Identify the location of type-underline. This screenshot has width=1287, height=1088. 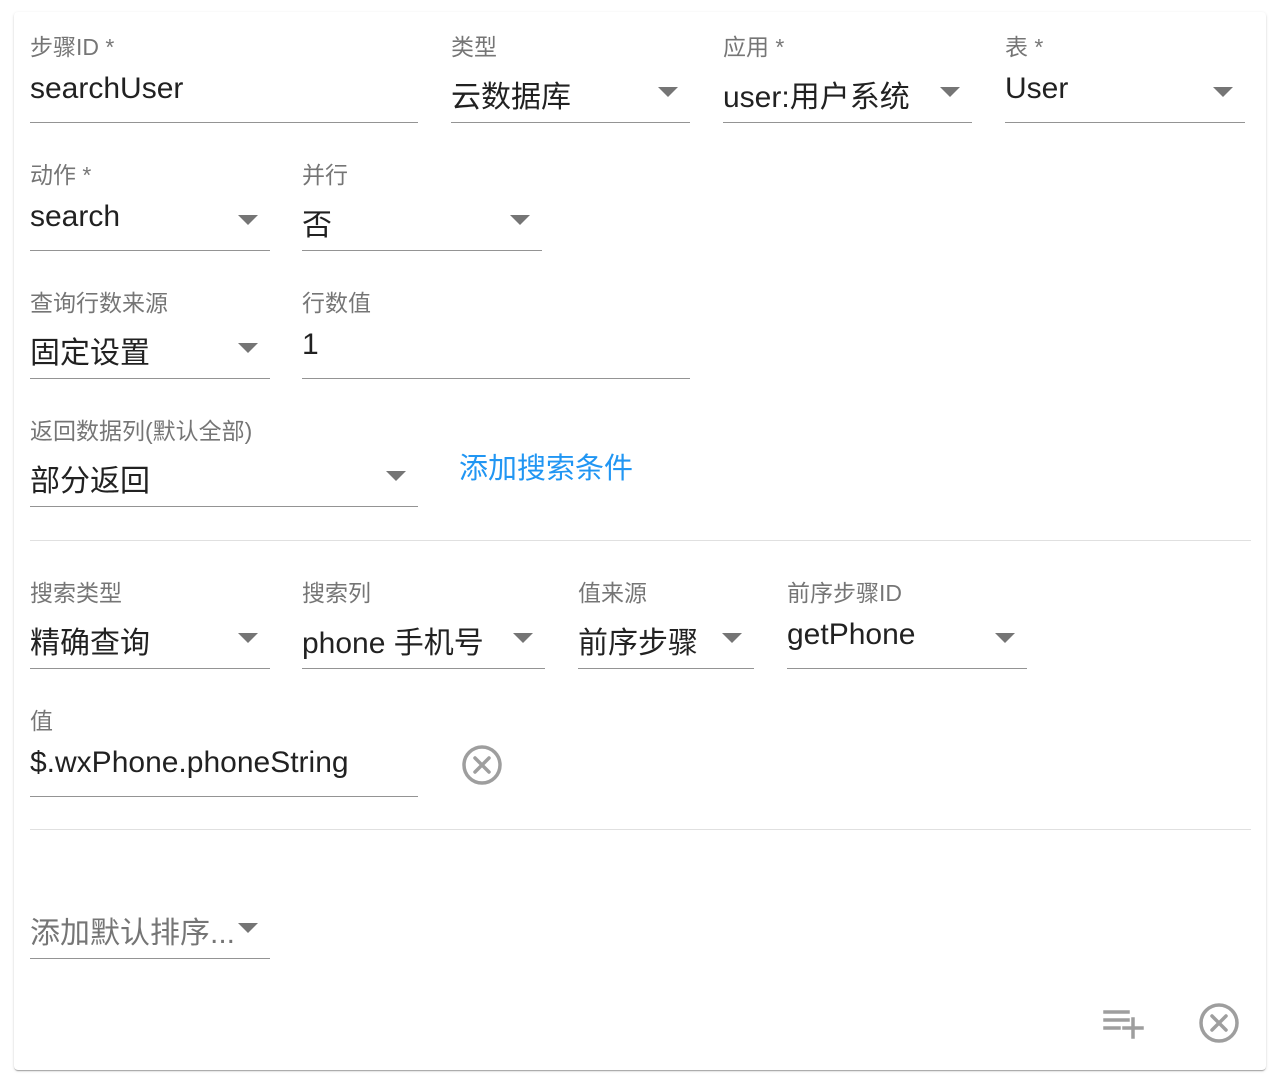
(570, 122).